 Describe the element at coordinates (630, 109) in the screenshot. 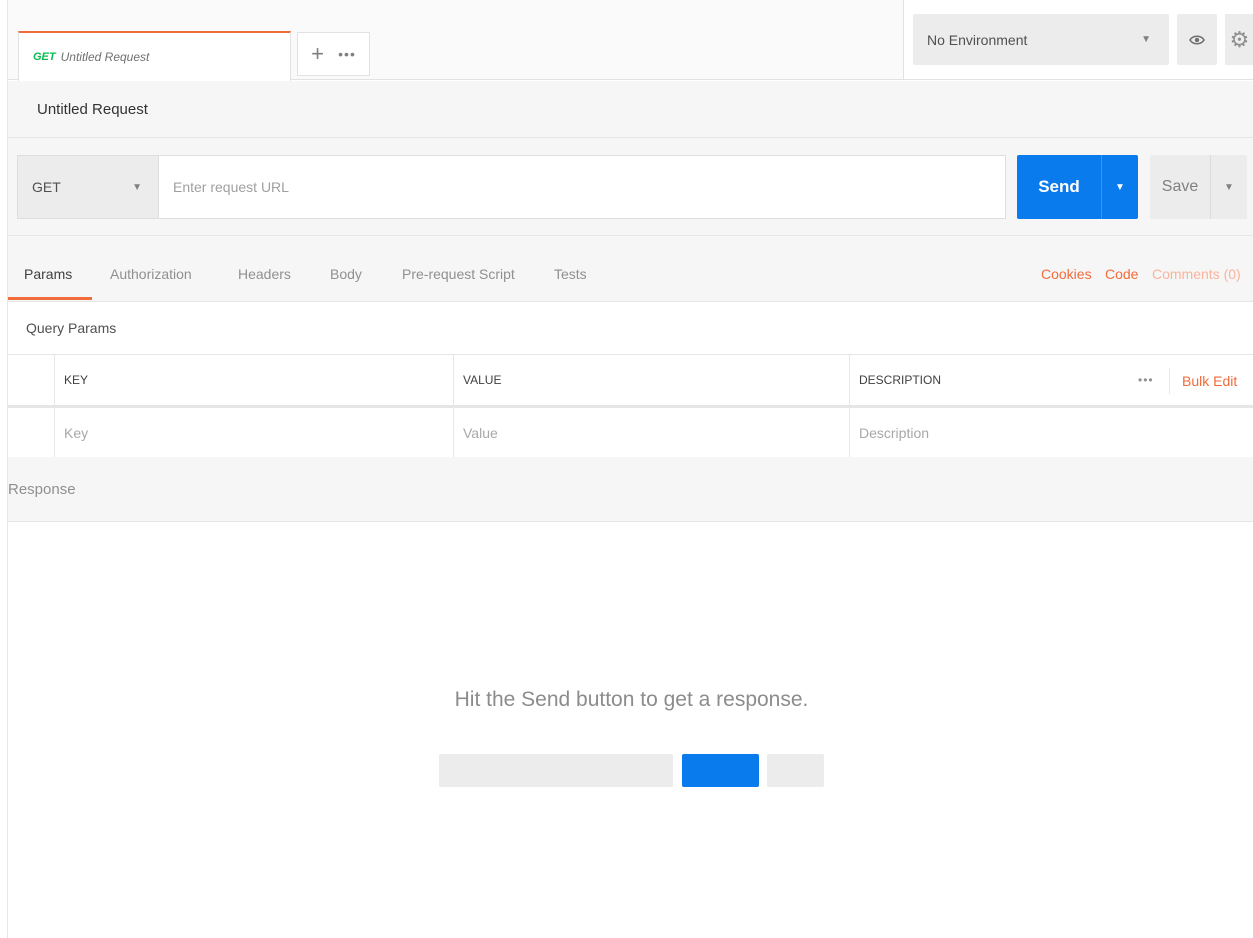

I see `request-name: Untitled Request` at that location.